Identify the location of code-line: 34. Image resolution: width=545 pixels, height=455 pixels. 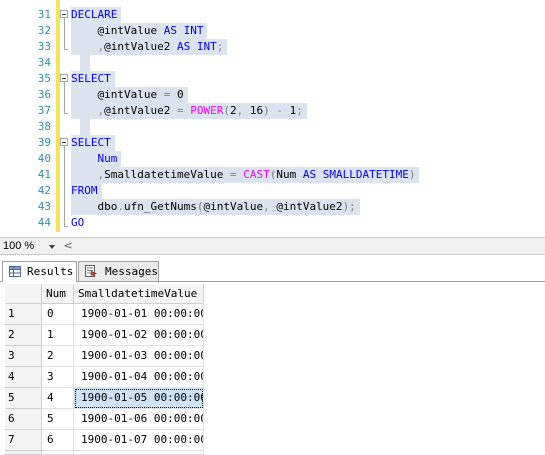
(272, 63).